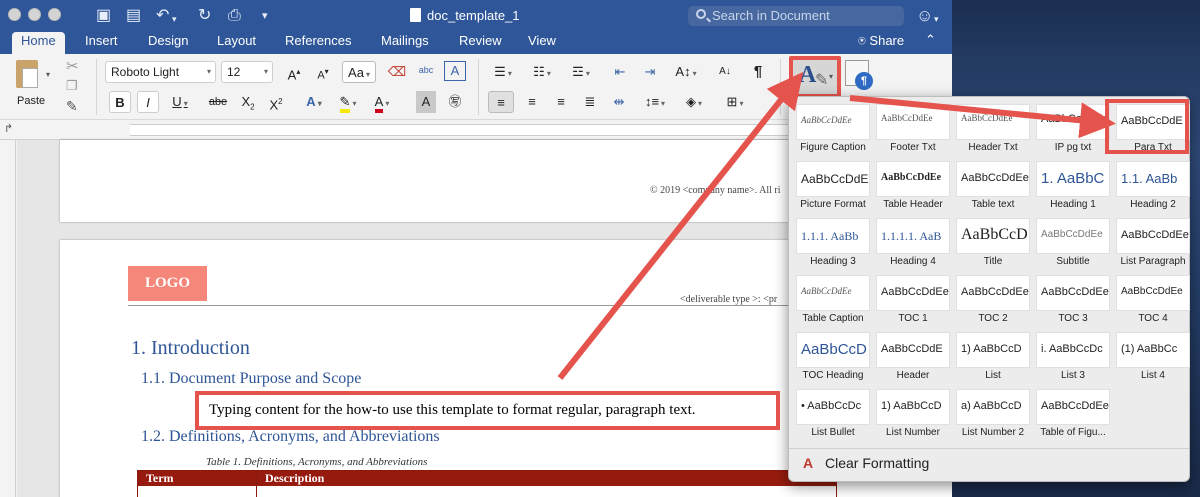 Image resolution: width=1200 pixels, height=497 pixels. What do you see at coordinates (833, 242) in the screenshot?
I see `style-heading-3: 1.1.1. AaBb Heading 3` at bounding box center [833, 242].